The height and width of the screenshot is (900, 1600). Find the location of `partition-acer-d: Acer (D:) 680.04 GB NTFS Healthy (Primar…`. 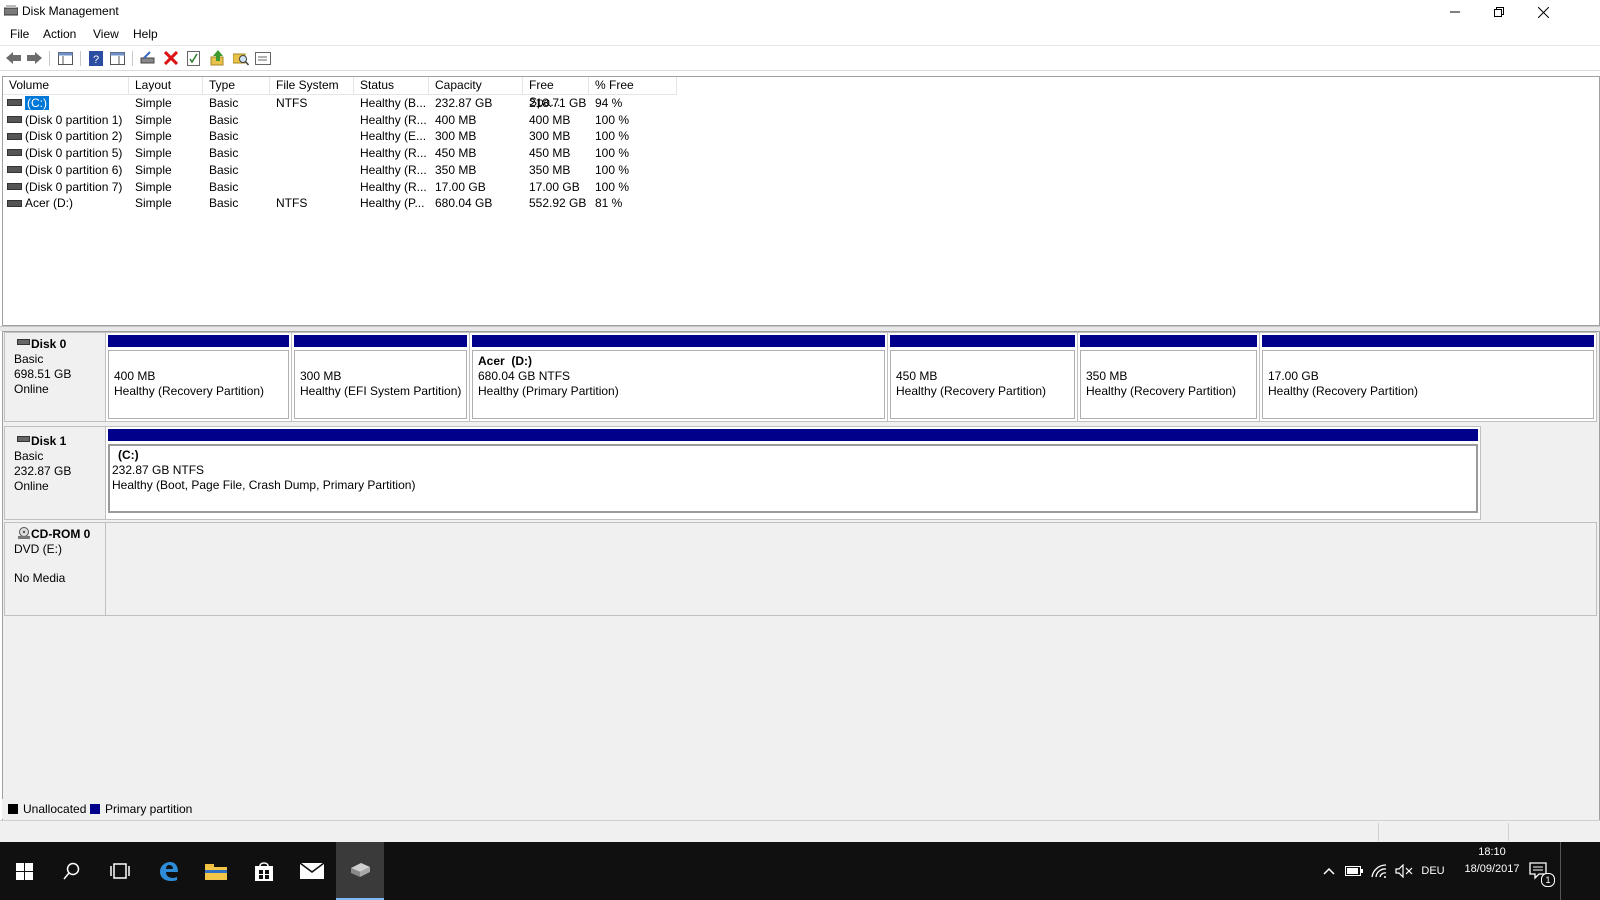

partition-acer-d: Acer (D:) 680.04 GB NTFS Healthy (Primar… is located at coordinates (679, 377).